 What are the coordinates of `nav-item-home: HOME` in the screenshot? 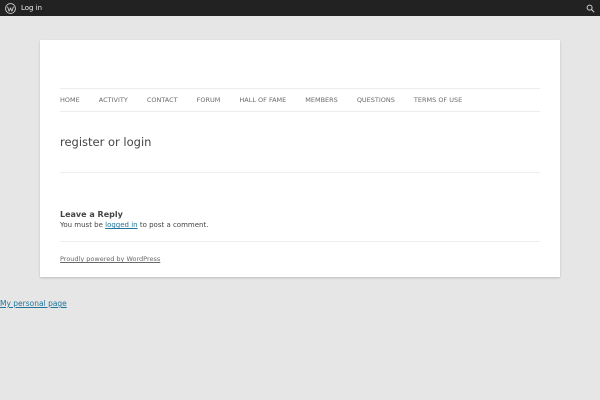 It's located at (70, 100).